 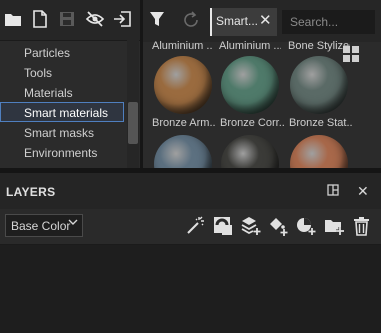 What do you see at coordinates (191, 21) in the screenshot?
I see `refresh-icon` at bounding box center [191, 21].